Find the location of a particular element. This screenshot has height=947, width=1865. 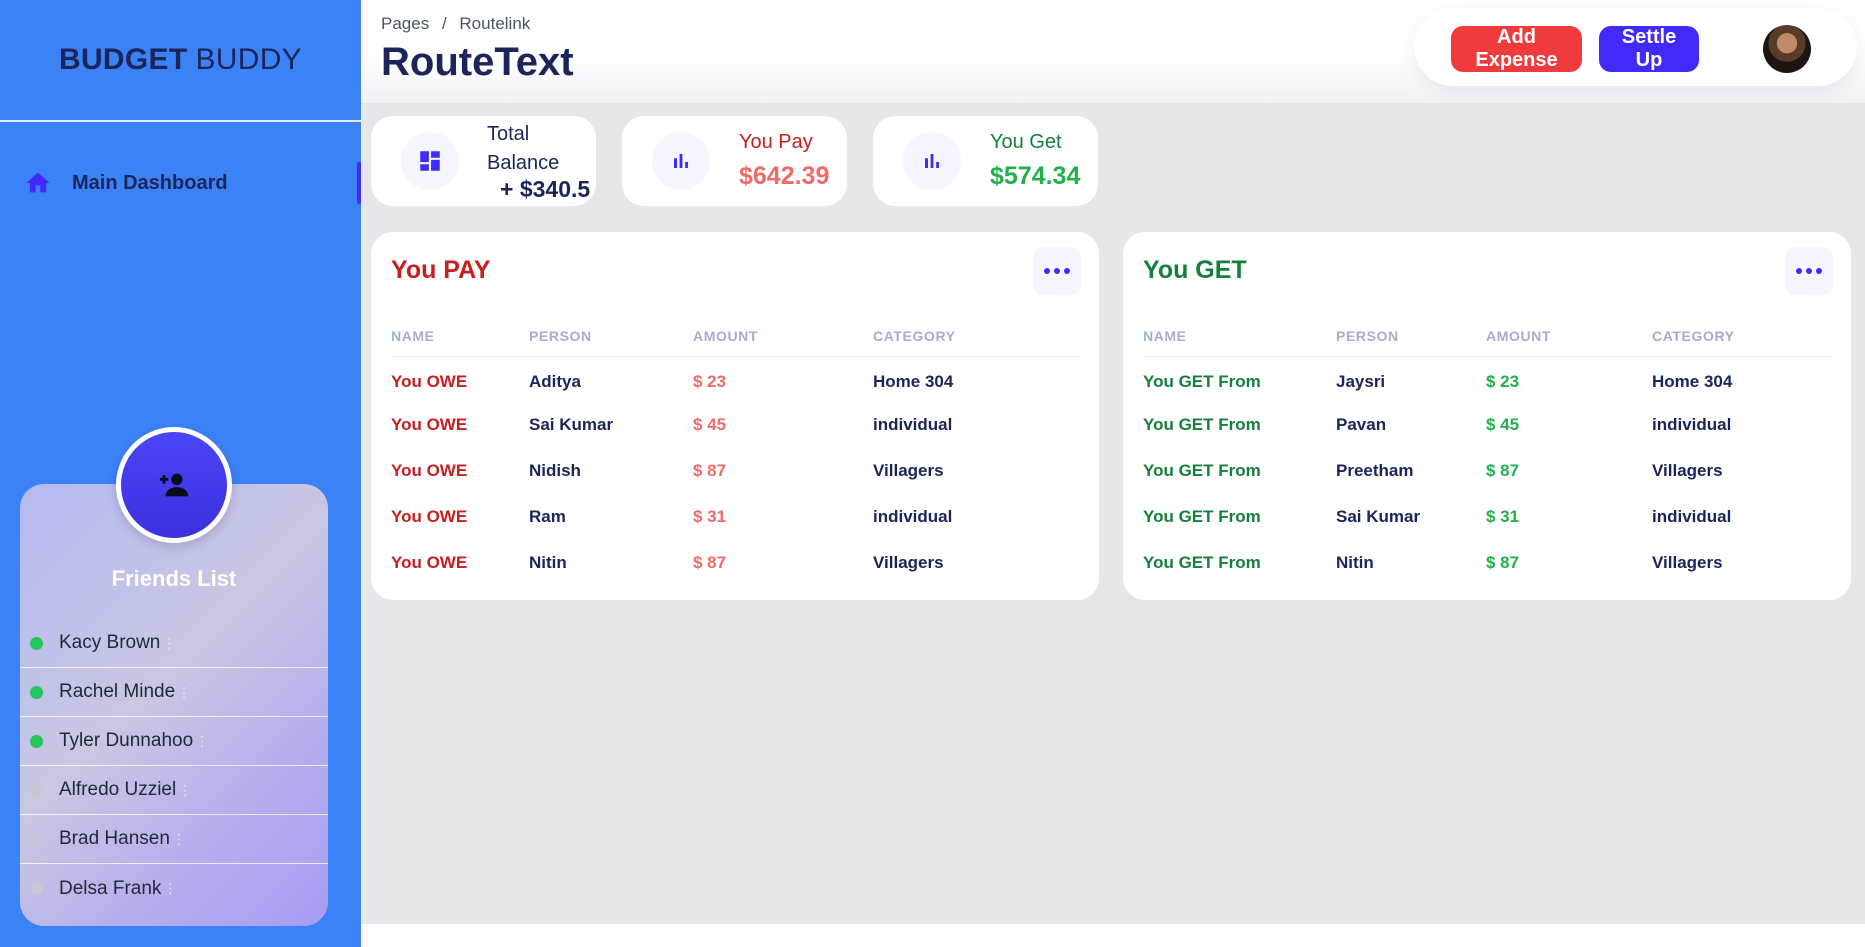

table-row: You GET From Nitin $ 87 Villagers is located at coordinates (1487, 563).